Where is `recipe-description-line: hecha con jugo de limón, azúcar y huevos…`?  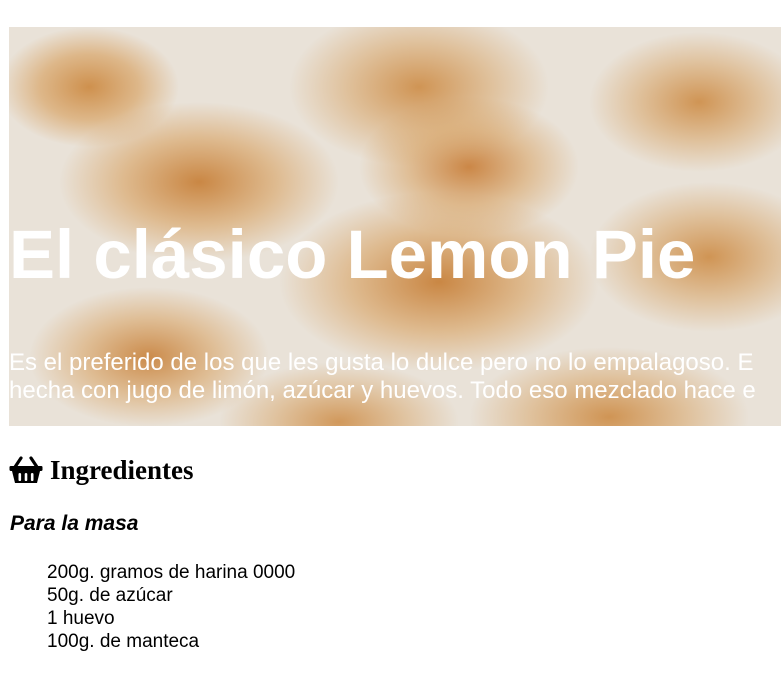
recipe-description-line: hecha con jugo de limón, azúcar y huevos… is located at coordinates (382, 390).